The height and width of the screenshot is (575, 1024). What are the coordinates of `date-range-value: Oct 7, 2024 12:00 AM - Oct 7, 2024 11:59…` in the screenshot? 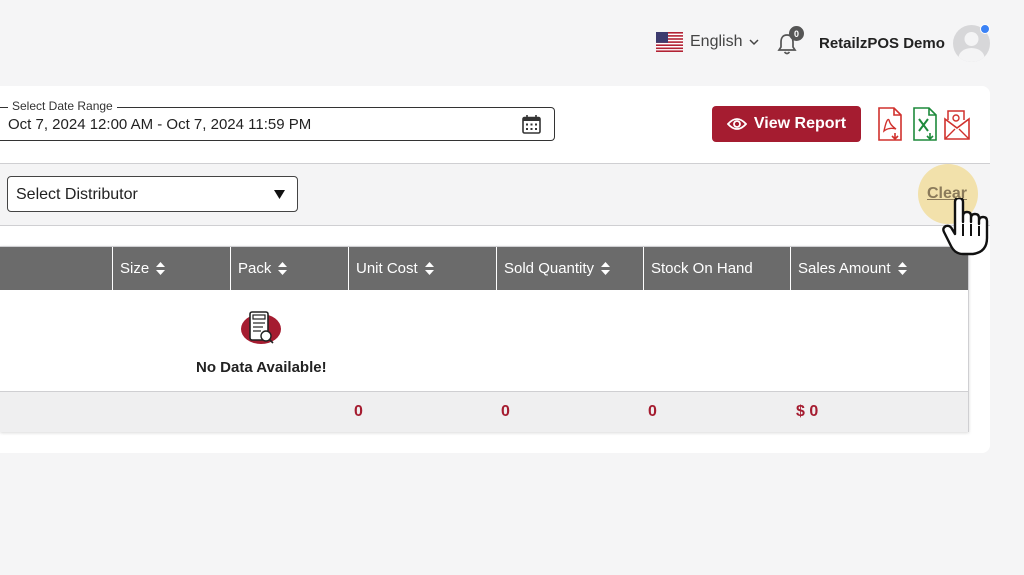 It's located at (160, 124).